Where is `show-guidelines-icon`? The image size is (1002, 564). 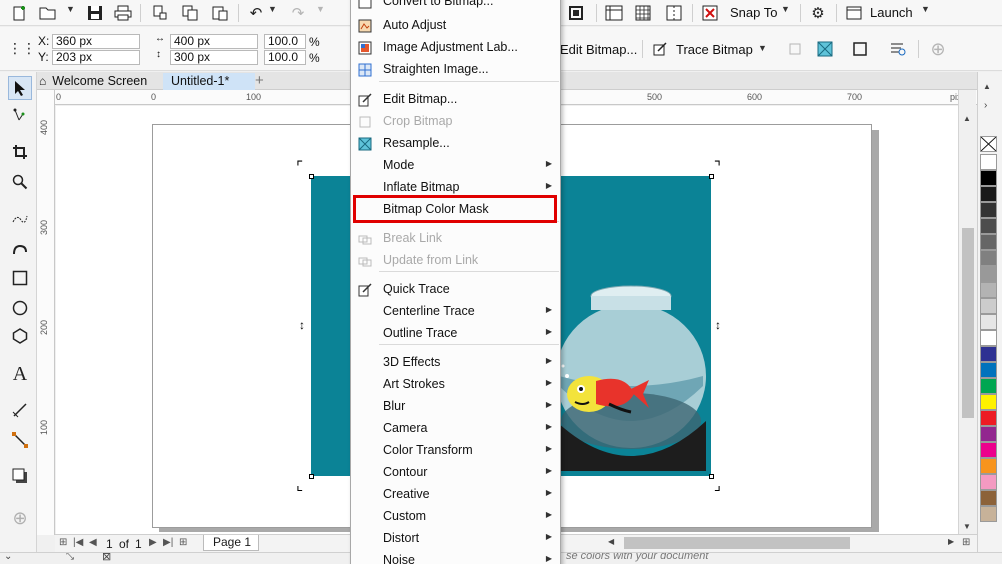 show-guidelines-icon is located at coordinates (674, 13).